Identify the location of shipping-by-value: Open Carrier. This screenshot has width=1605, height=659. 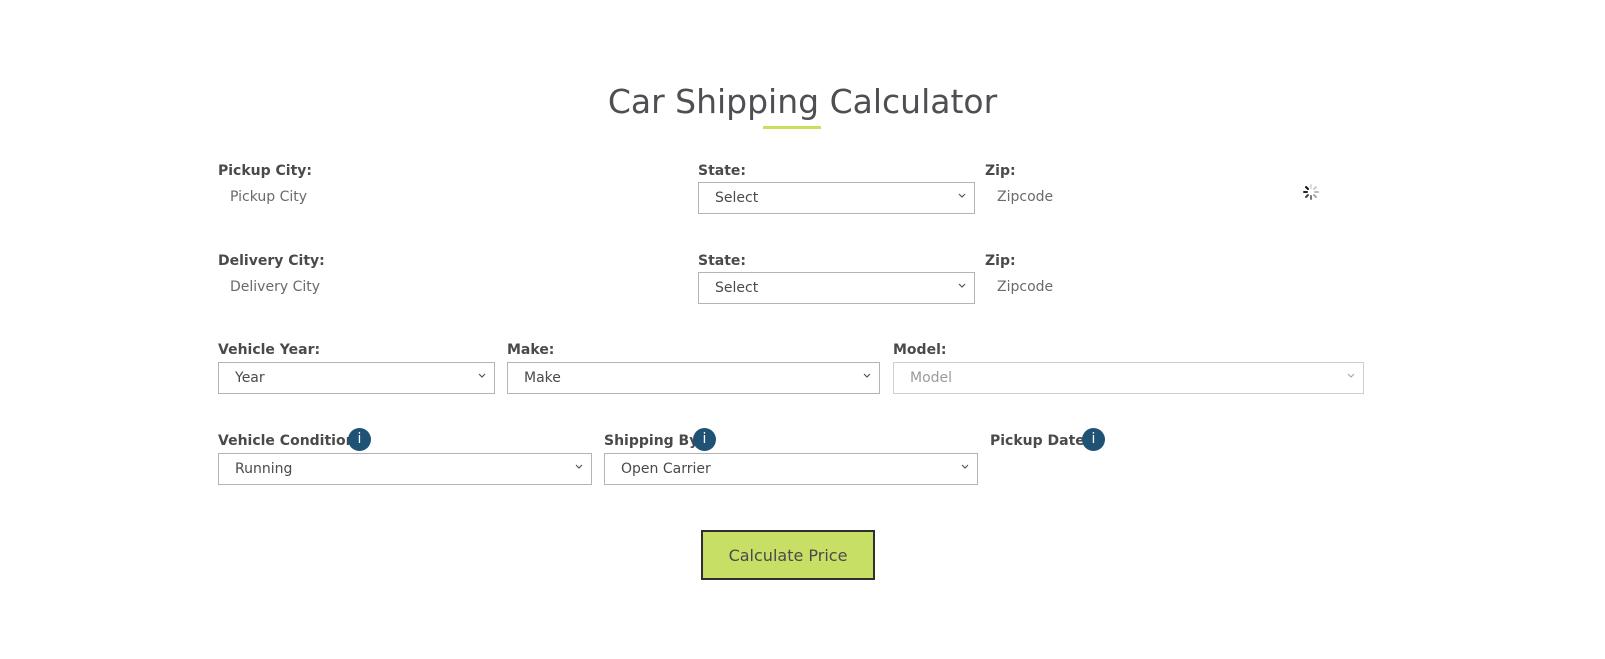
(666, 469).